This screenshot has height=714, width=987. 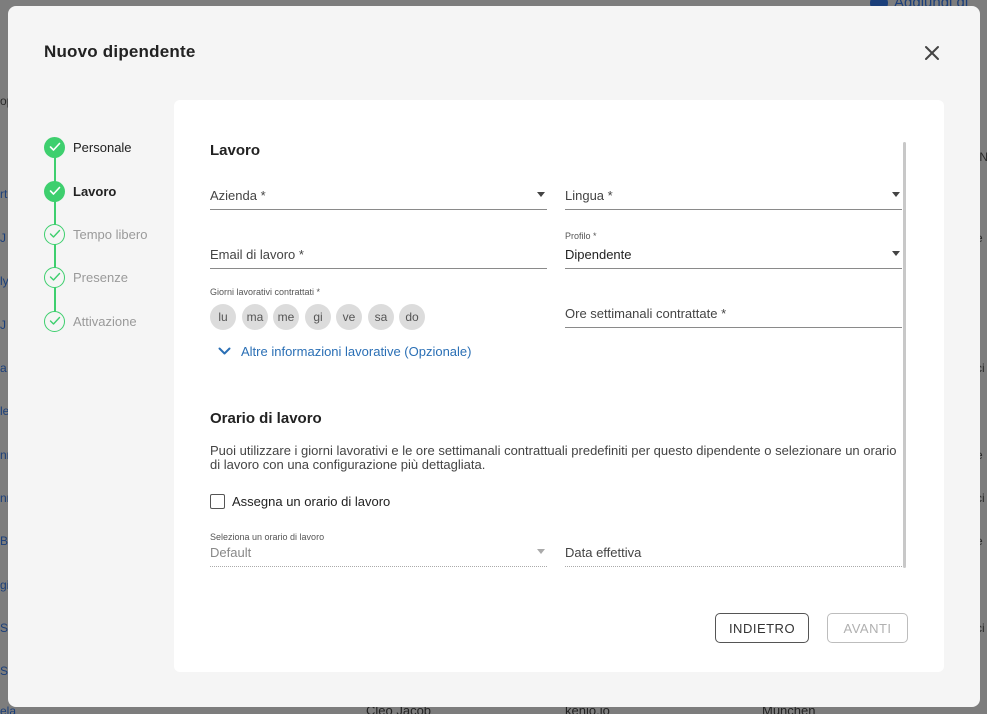 I want to click on background-link: a, so click(x=3, y=368).